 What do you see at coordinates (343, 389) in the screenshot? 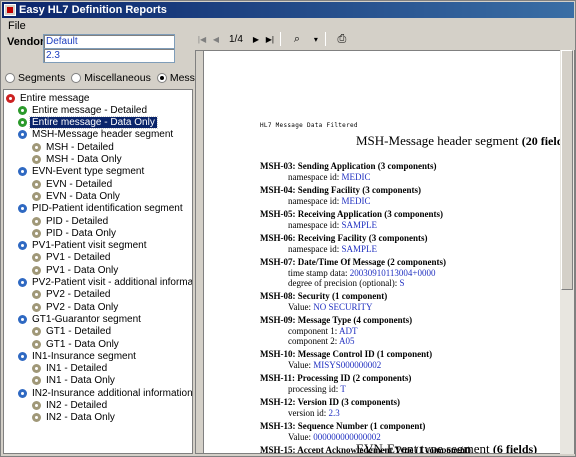
I see `value-text: T` at bounding box center [343, 389].